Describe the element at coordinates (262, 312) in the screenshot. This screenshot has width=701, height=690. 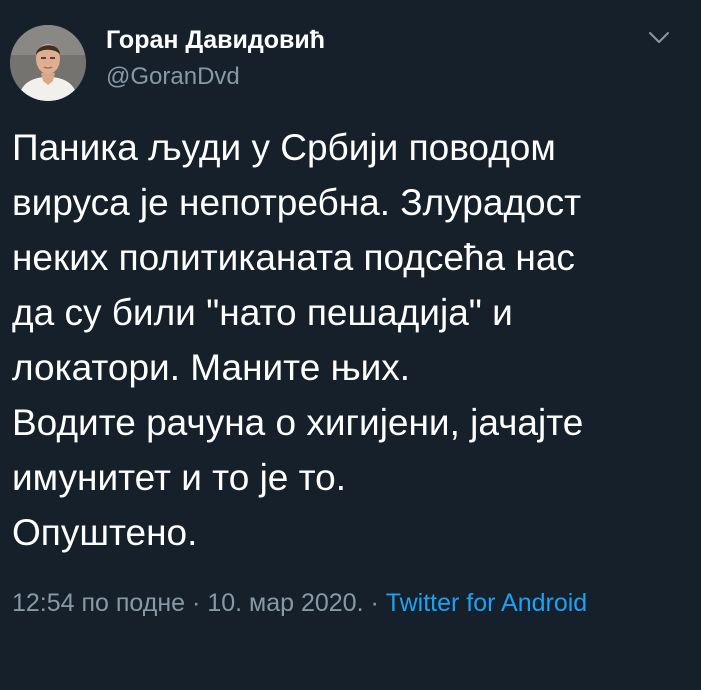
I see `tweet-text-line: да су били "нато пешадија" и` at that location.